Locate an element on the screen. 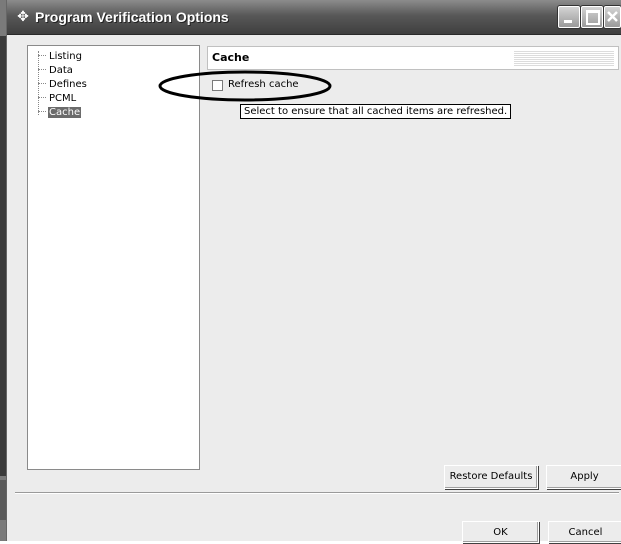 This screenshot has height=544, width=621. tree-item-data: Data is located at coordinates (56, 71).